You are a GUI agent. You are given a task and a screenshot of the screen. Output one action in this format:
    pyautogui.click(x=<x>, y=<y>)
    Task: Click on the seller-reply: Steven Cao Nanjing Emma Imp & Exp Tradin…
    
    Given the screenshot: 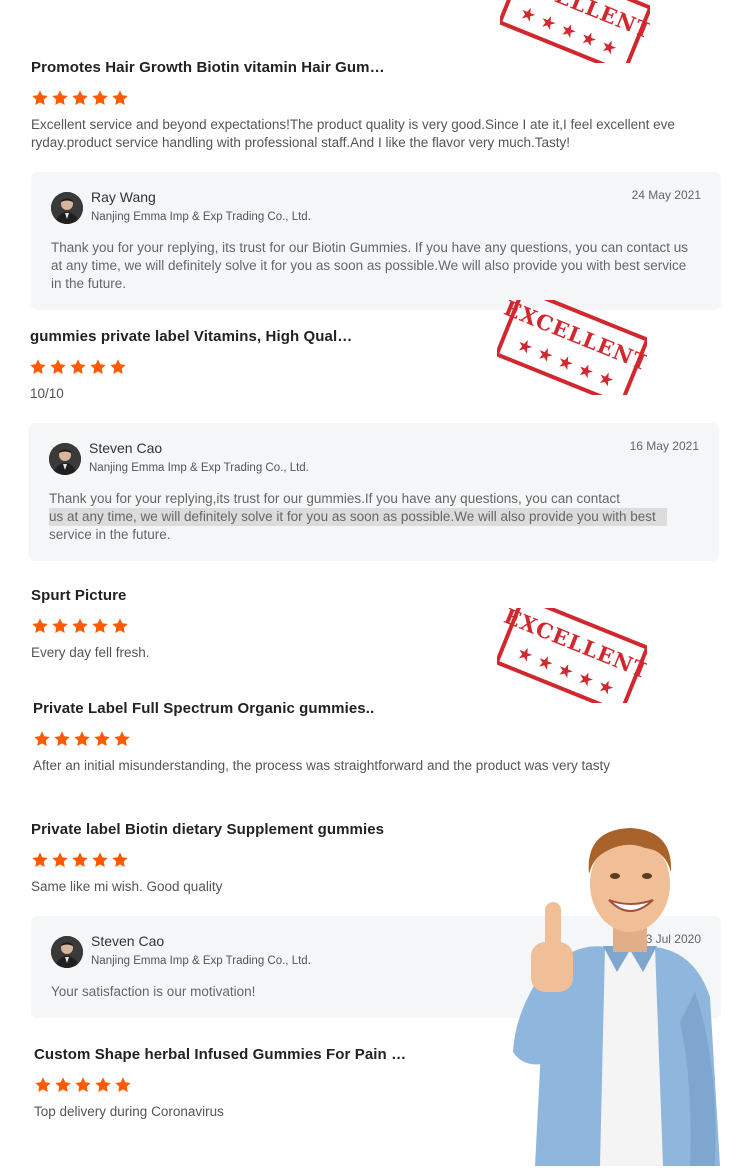 What is the action you would take?
    pyautogui.click(x=374, y=492)
    